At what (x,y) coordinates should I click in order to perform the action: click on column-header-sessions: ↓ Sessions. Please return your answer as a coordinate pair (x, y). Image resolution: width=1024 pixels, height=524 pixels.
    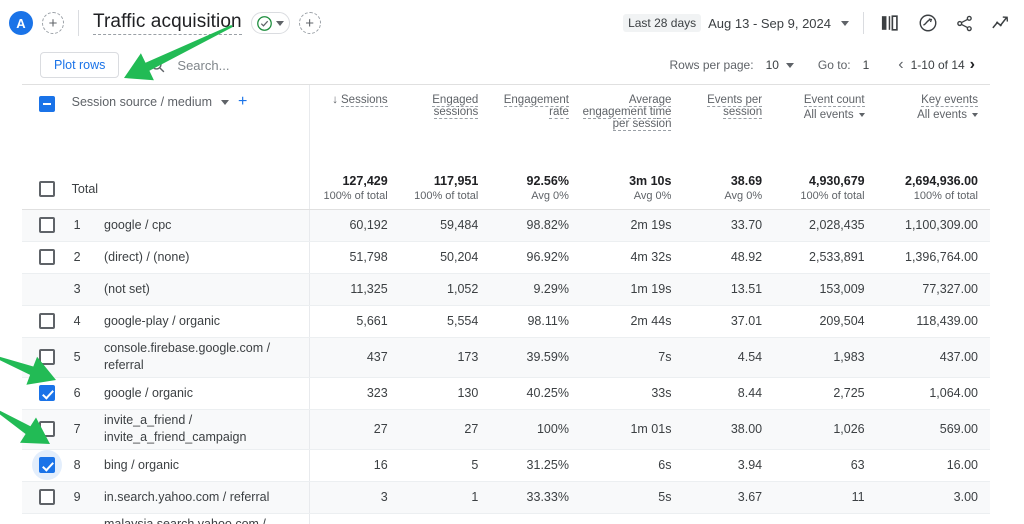
    Looking at the image, I should click on (354, 127).